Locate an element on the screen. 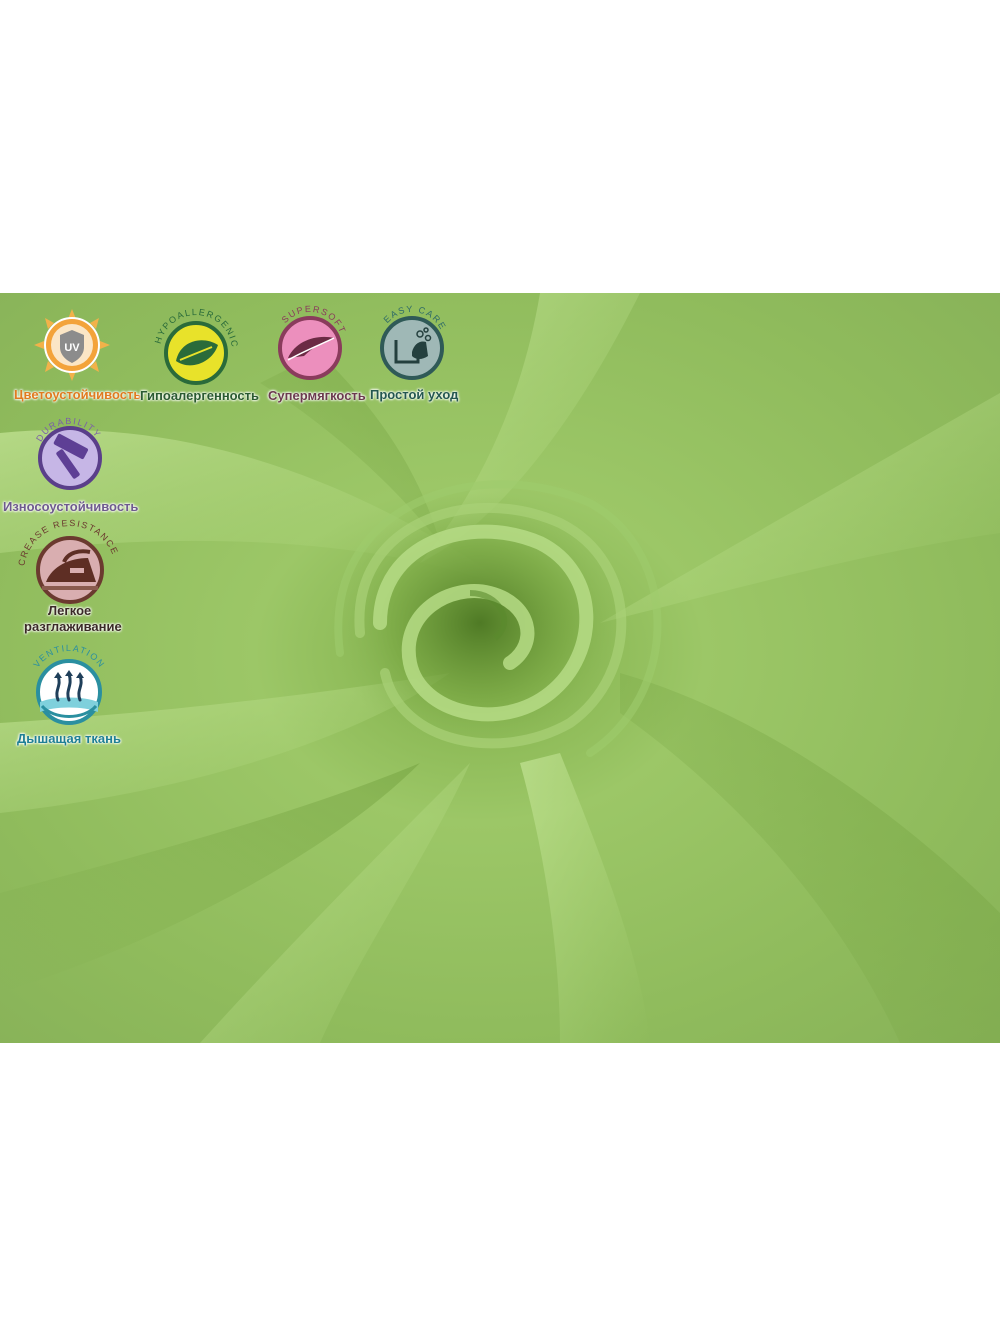  feather-icon is located at coordinates (310, 348).